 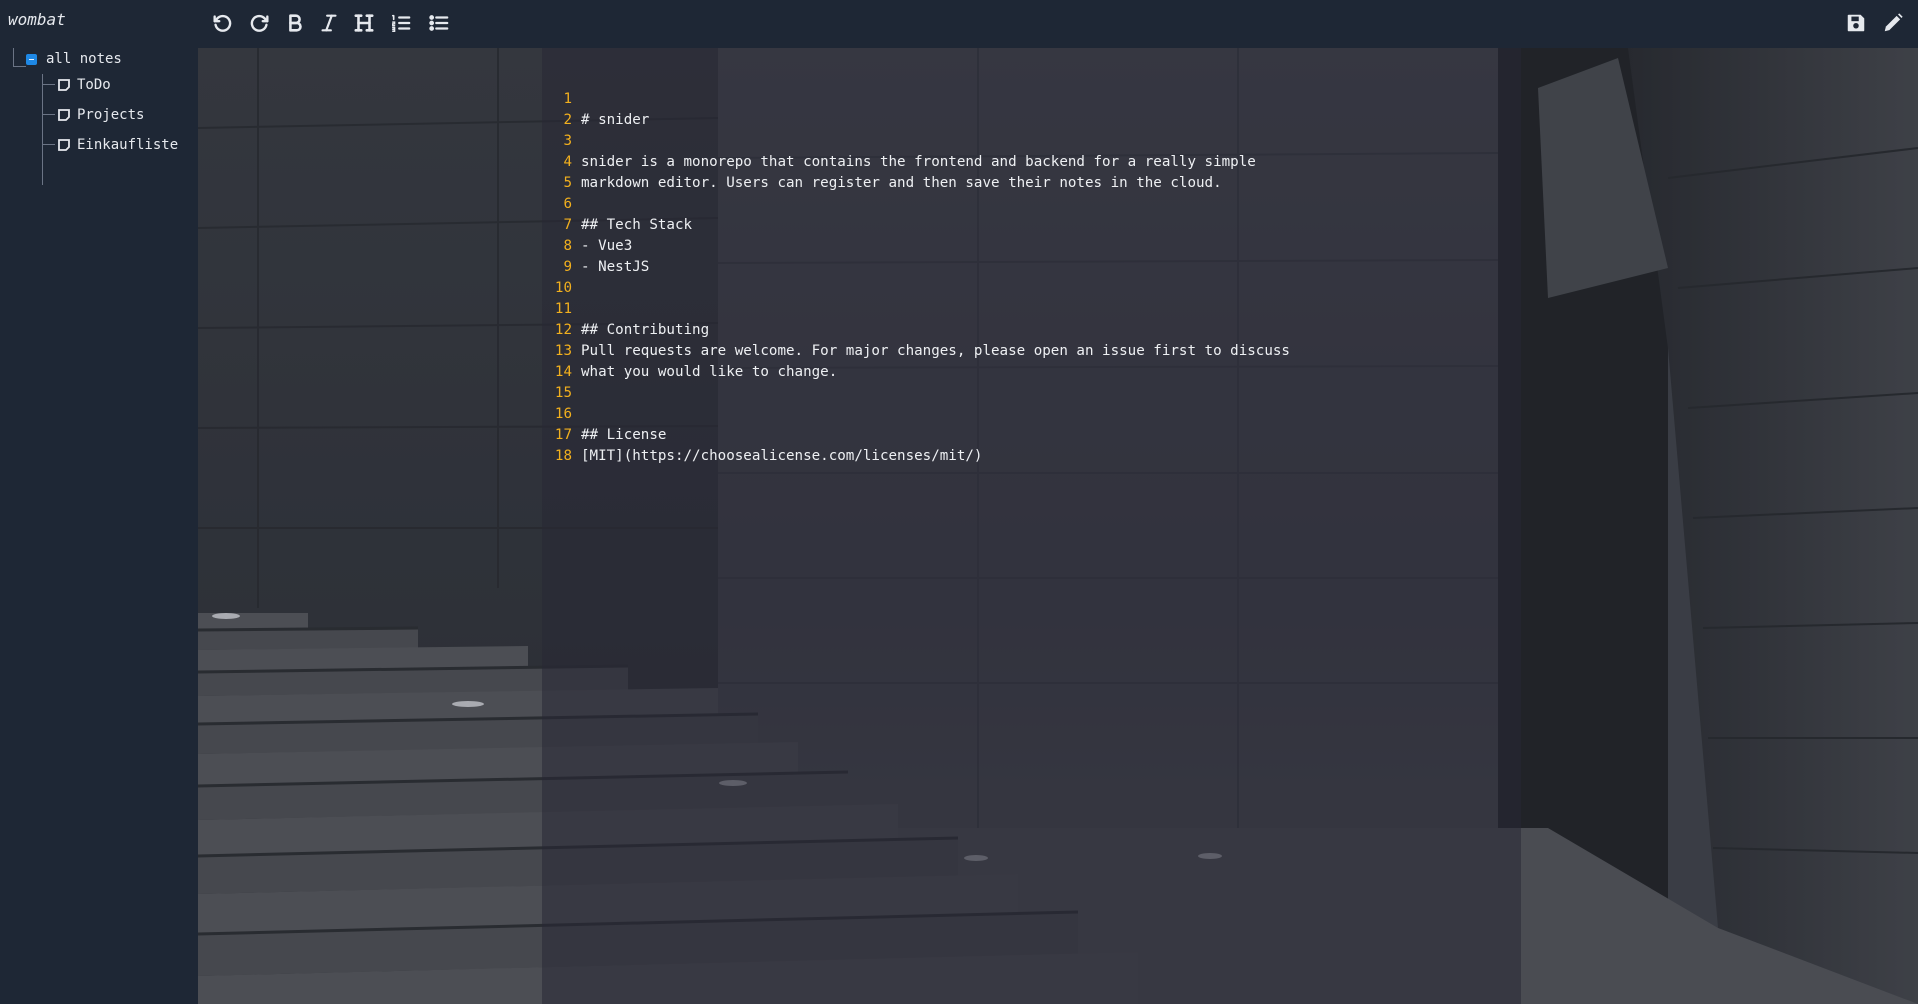 What do you see at coordinates (567, 381) in the screenshot?
I see `editor-line: 15` at bounding box center [567, 381].